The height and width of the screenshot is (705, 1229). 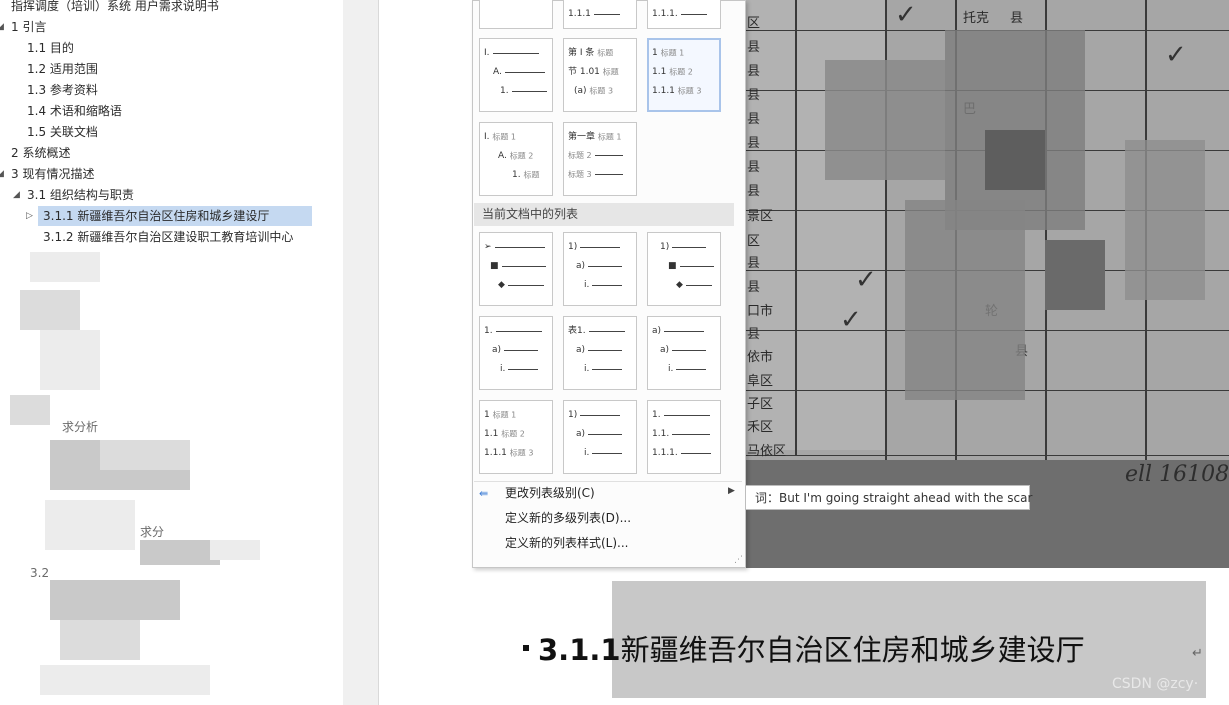 What do you see at coordinates (579, 650) in the screenshot?
I see `heading-number: 3.1.1` at bounding box center [579, 650].